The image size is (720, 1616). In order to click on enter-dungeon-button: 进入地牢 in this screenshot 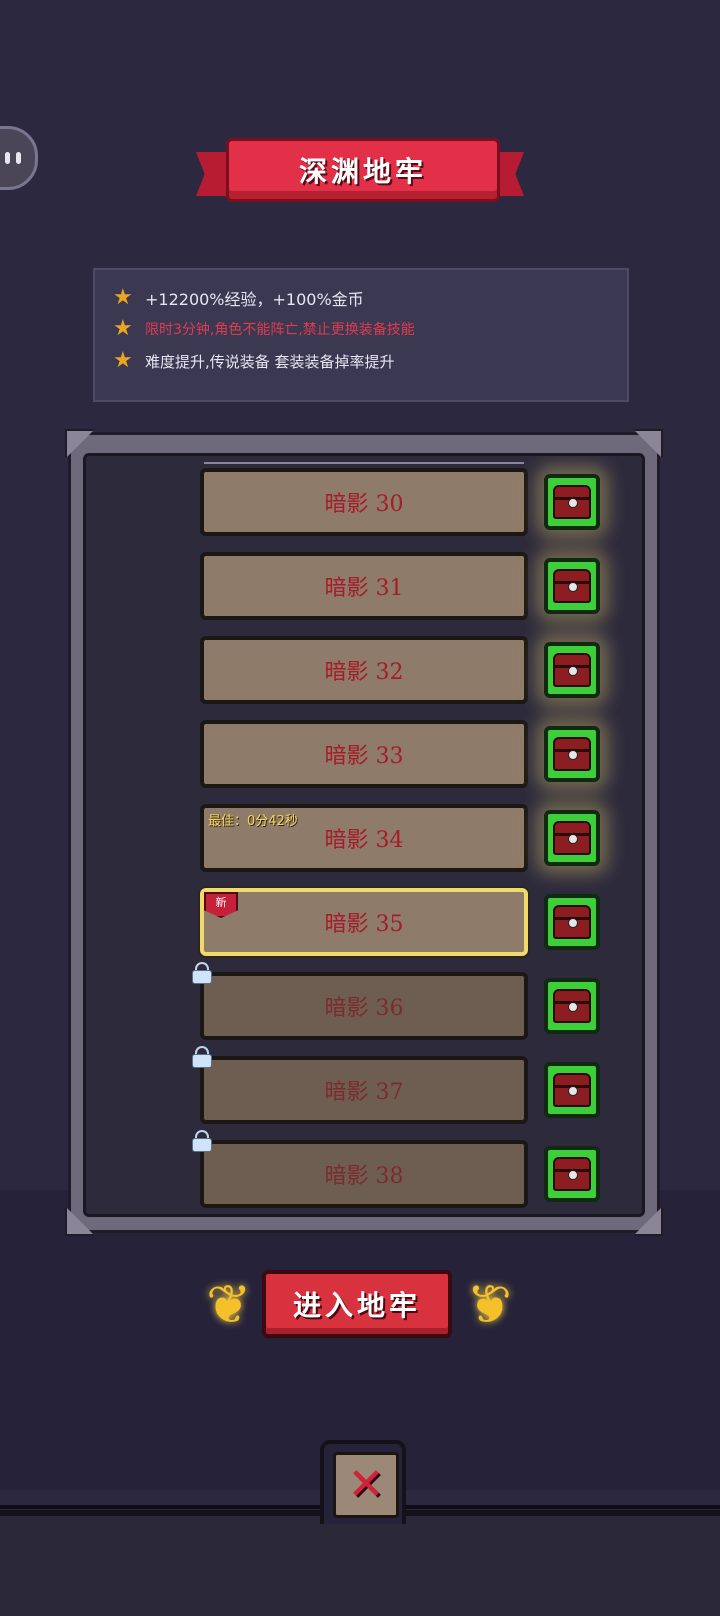, I will do `click(357, 1304)`.